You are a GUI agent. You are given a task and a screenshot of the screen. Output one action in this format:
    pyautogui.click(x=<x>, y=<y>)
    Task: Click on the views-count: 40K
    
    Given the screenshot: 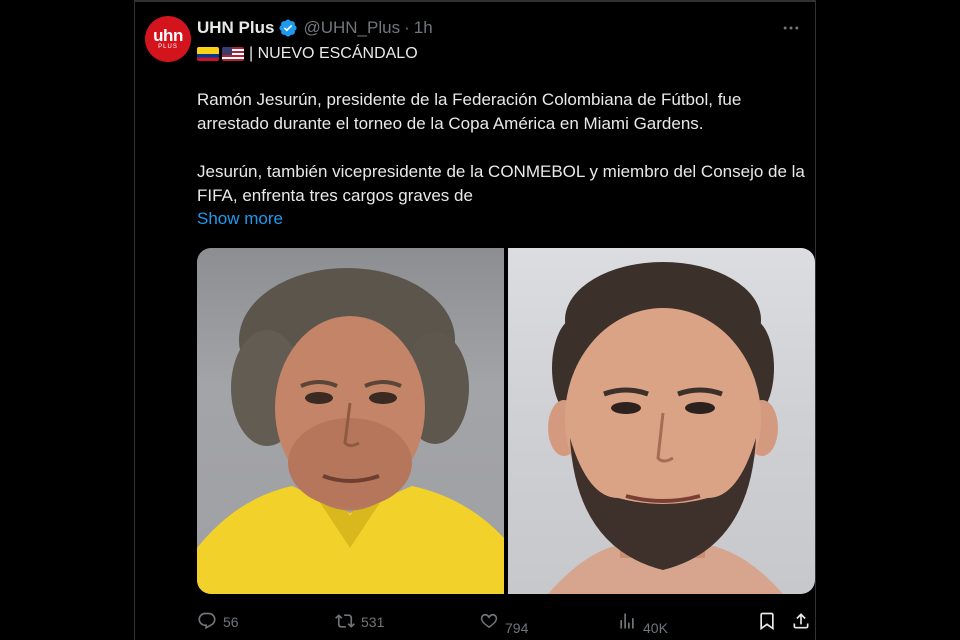 What is the action you would take?
    pyautogui.click(x=655, y=628)
    